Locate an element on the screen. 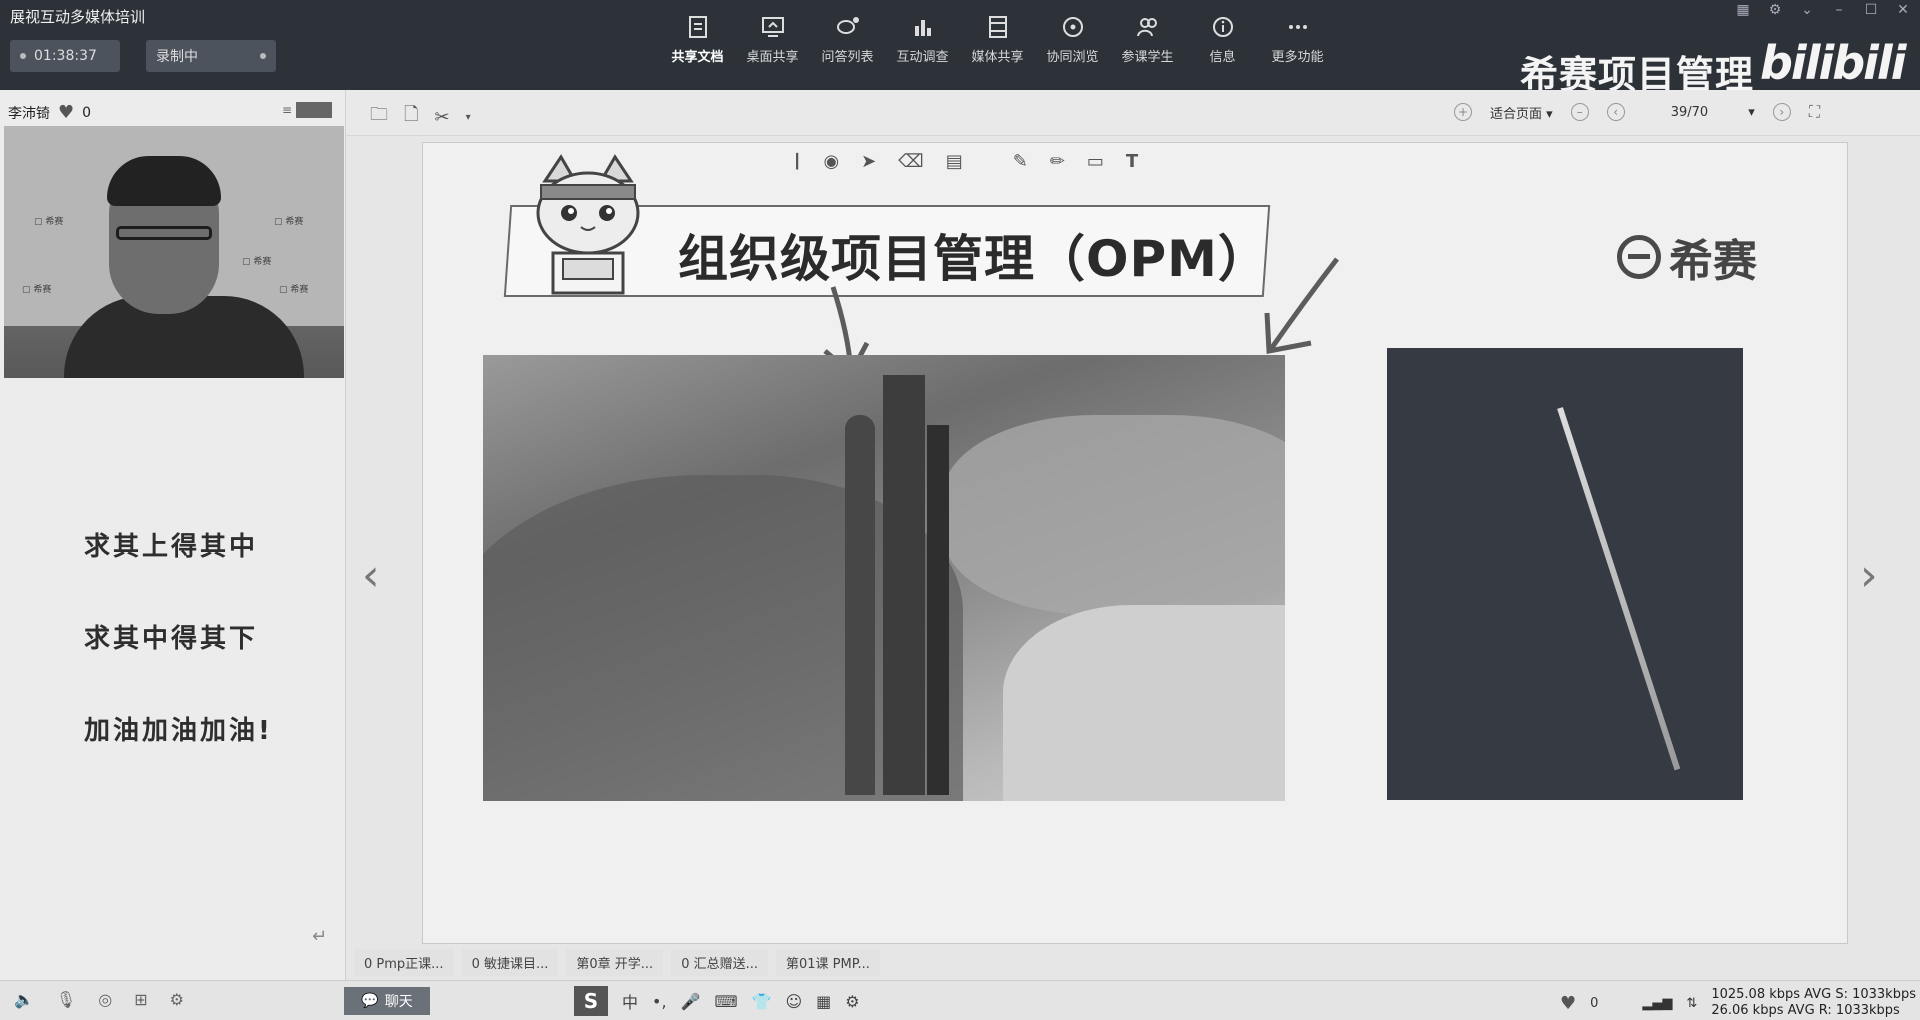 The width and height of the screenshot is (1920, 1020). chevron-down-icon: ▾ is located at coordinates (468, 117).